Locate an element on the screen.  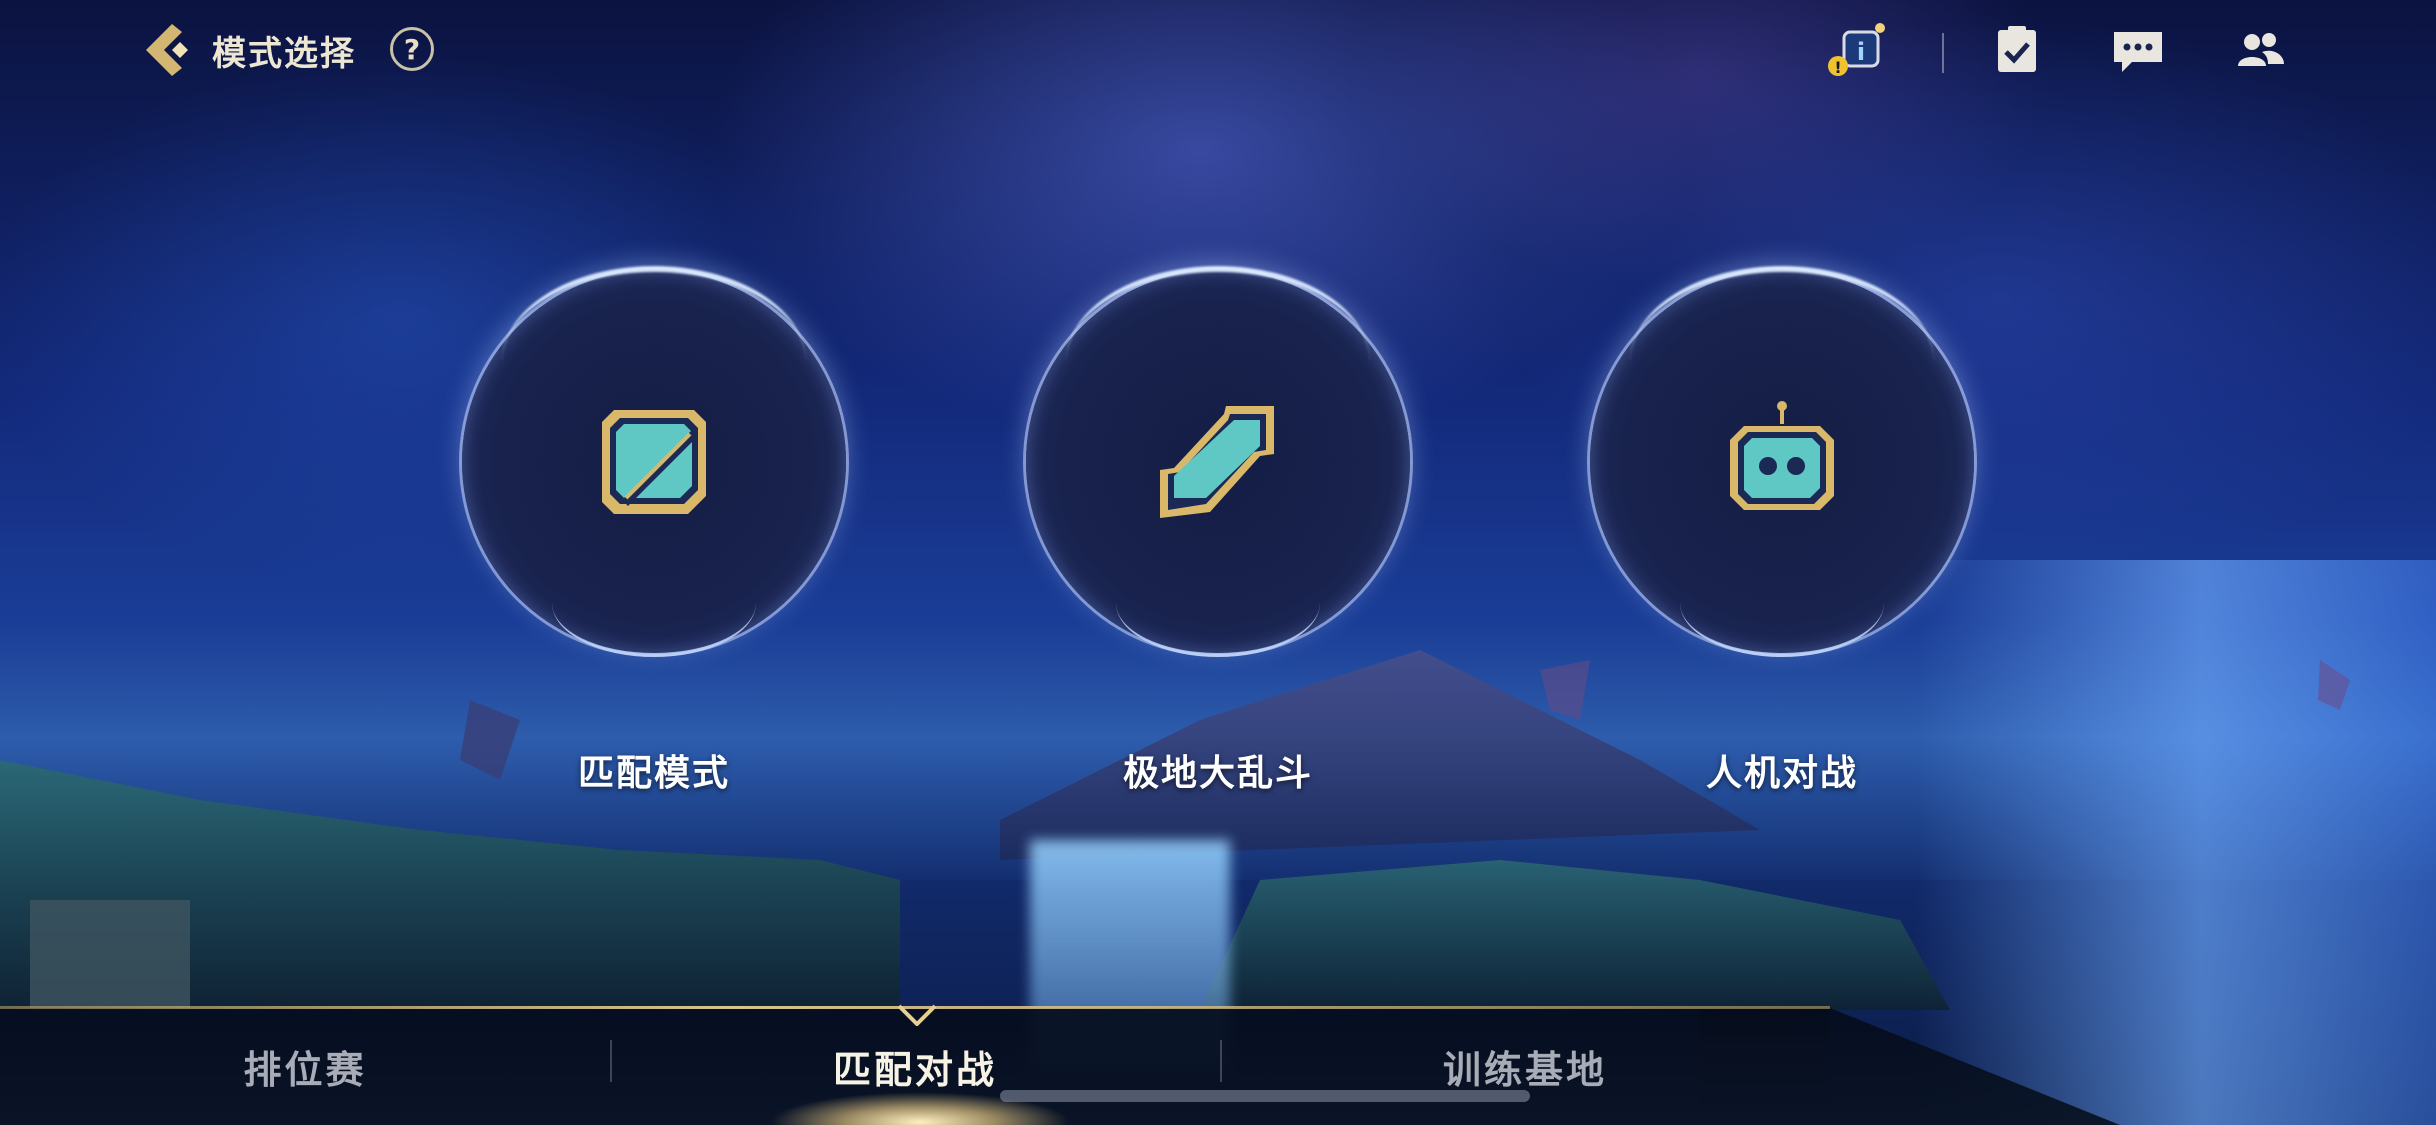
mode-aram-label: 极地大乱斗 is located at coordinates (1217, 773).